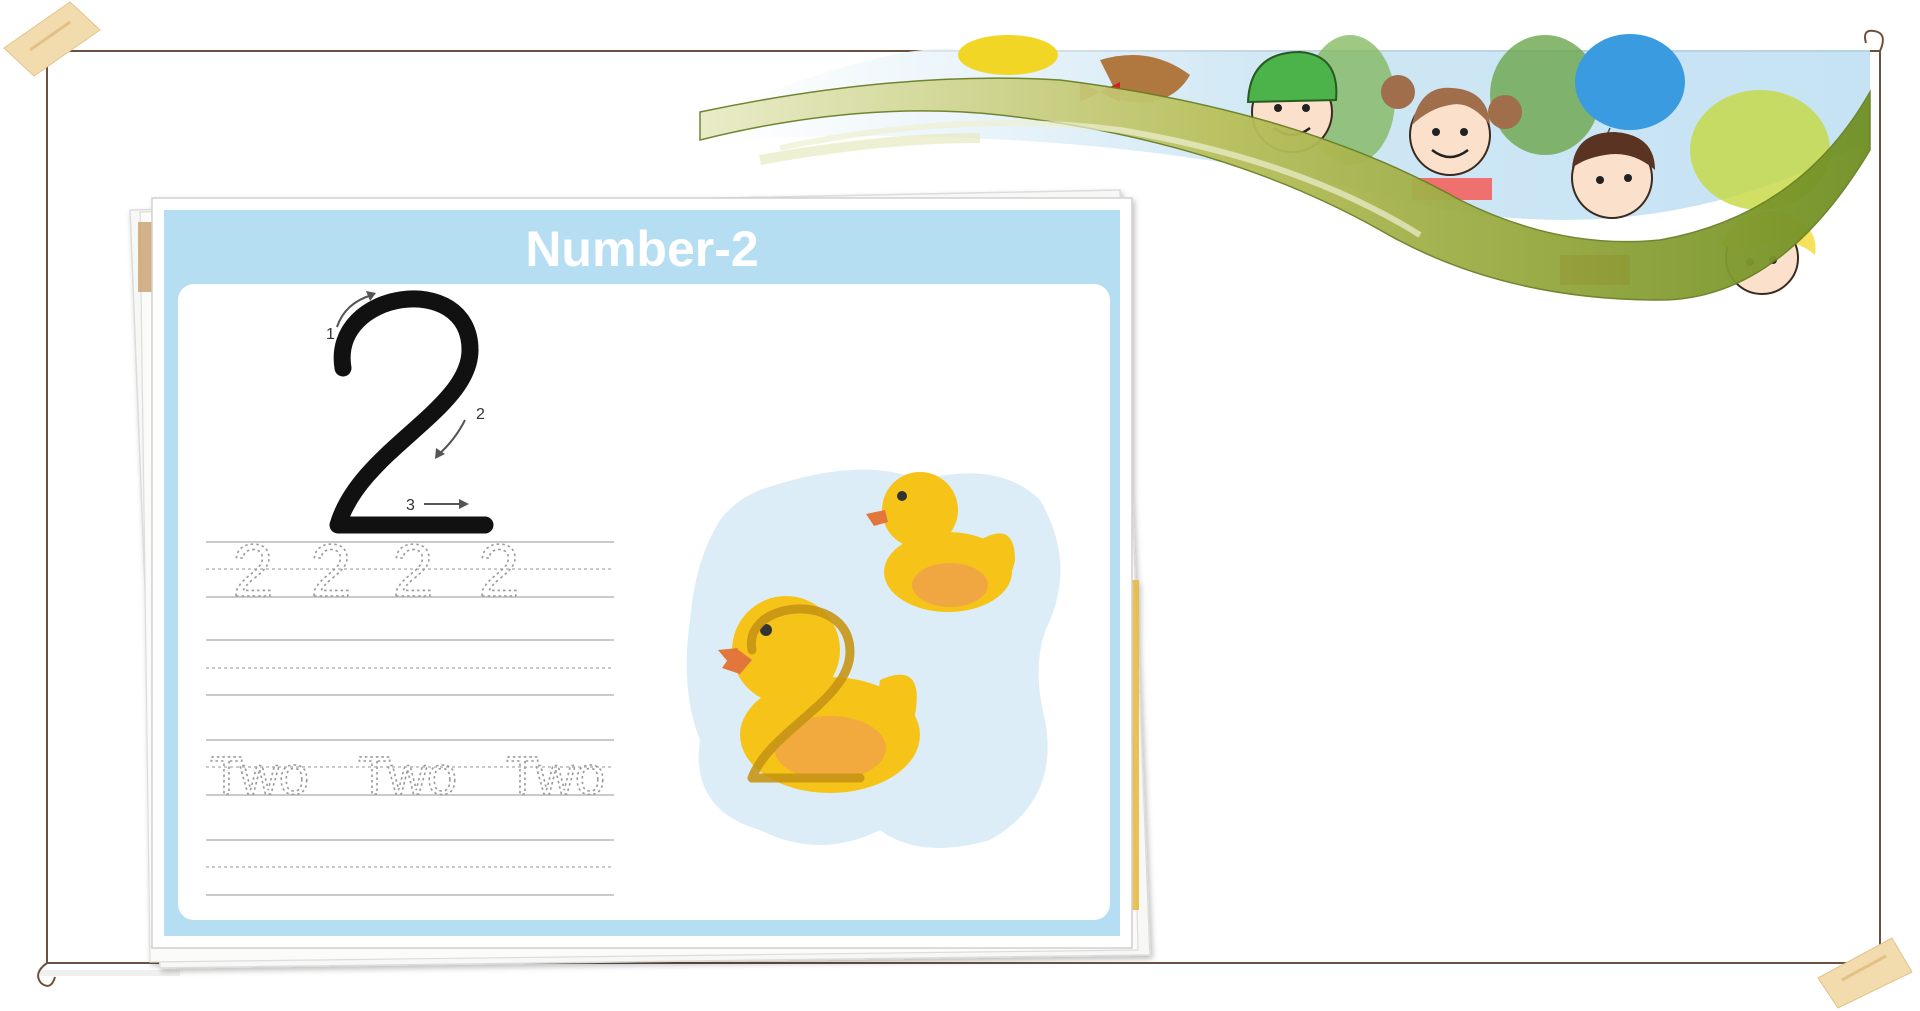 Image resolution: width=1920 pixels, height=1011 pixels. What do you see at coordinates (330, 334) in the screenshot?
I see `stroke-number-1: 1` at bounding box center [330, 334].